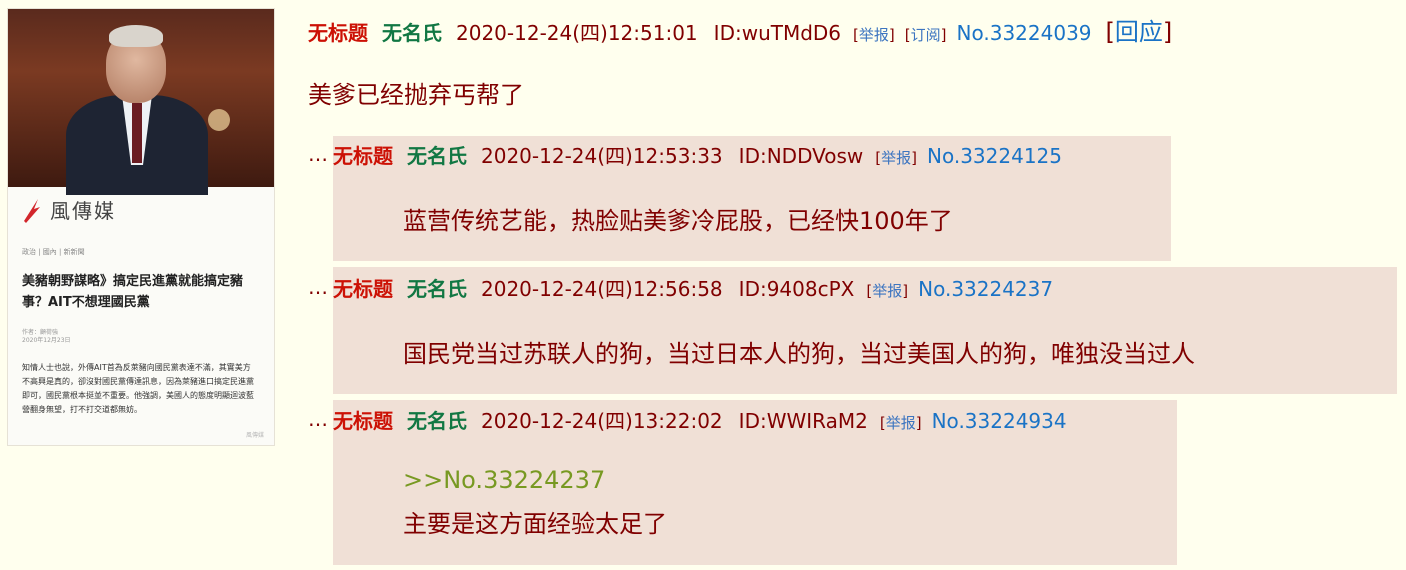  What do you see at coordinates (577, 33) in the screenshot?
I see `post-datetime: 2020-12-24(四)12:51:01` at bounding box center [577, 33].